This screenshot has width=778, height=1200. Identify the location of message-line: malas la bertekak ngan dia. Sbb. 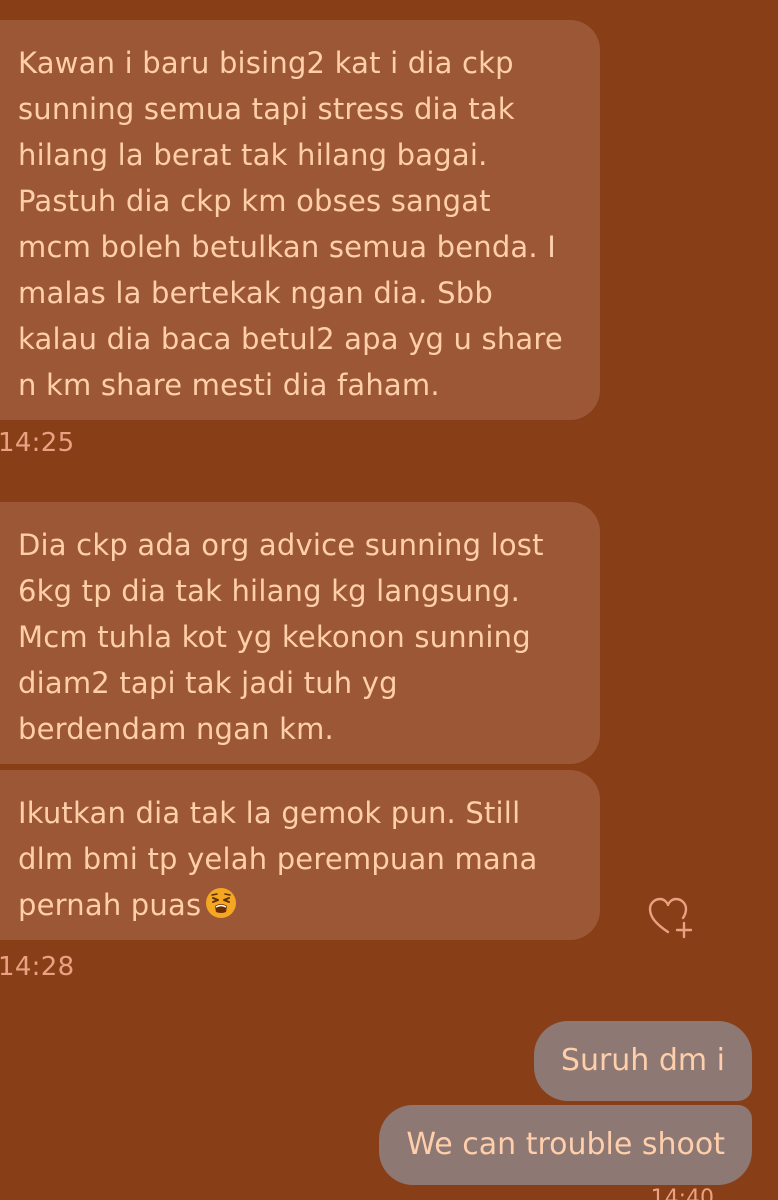
(255, 293).